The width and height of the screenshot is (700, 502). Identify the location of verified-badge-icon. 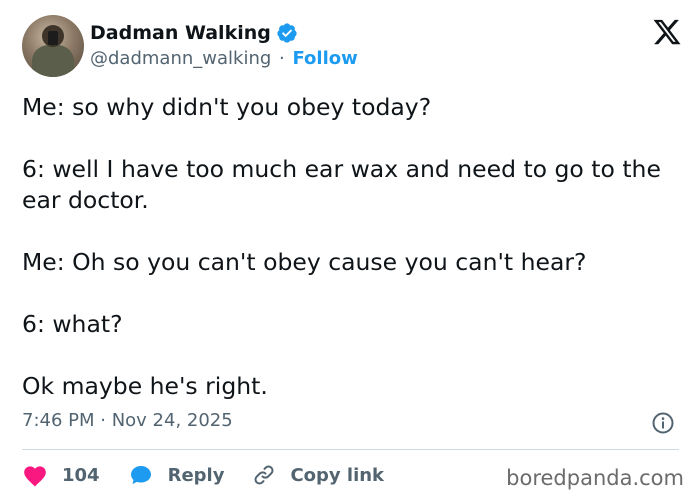
(287, 33).